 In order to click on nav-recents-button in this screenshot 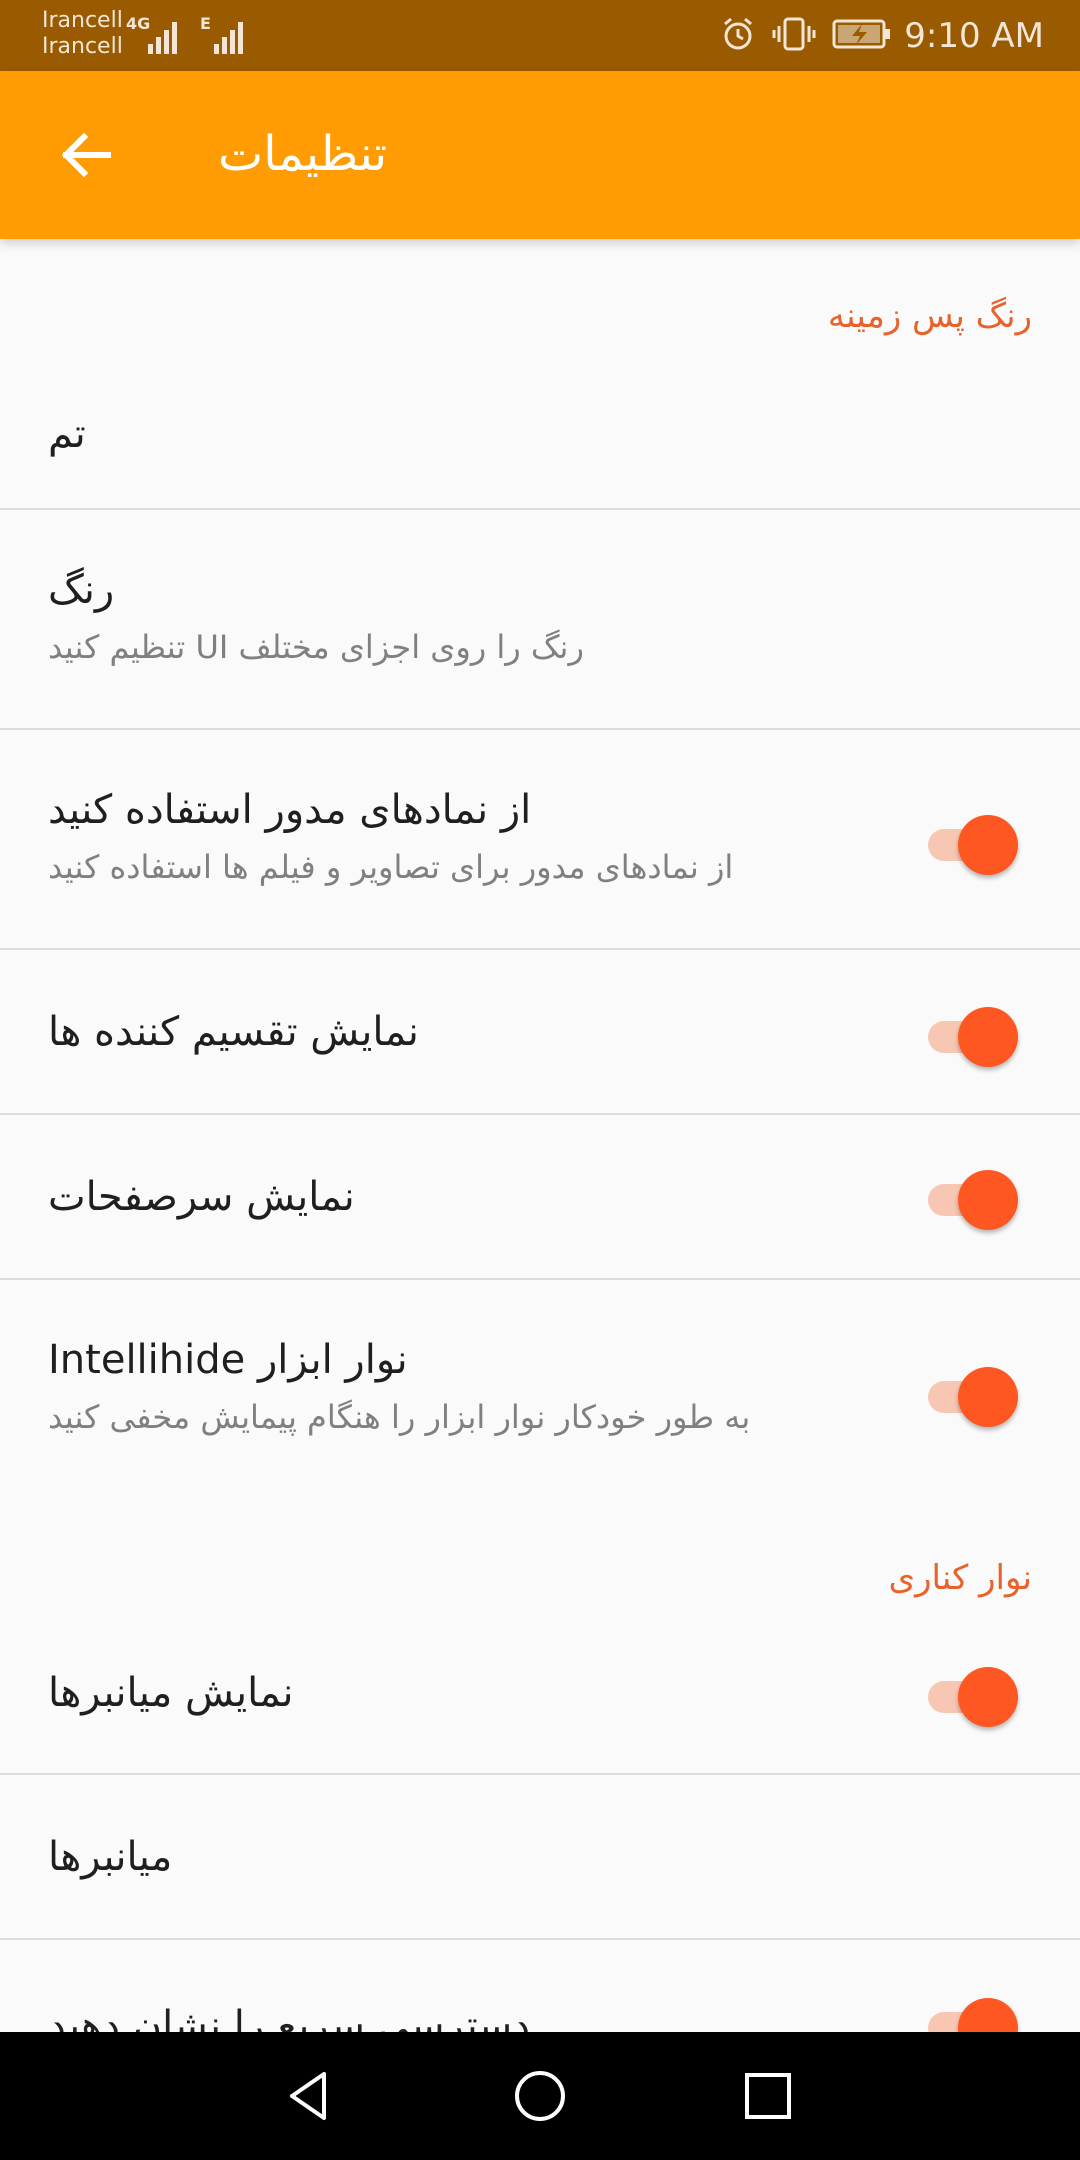, I will do `click(768, 2096)`.